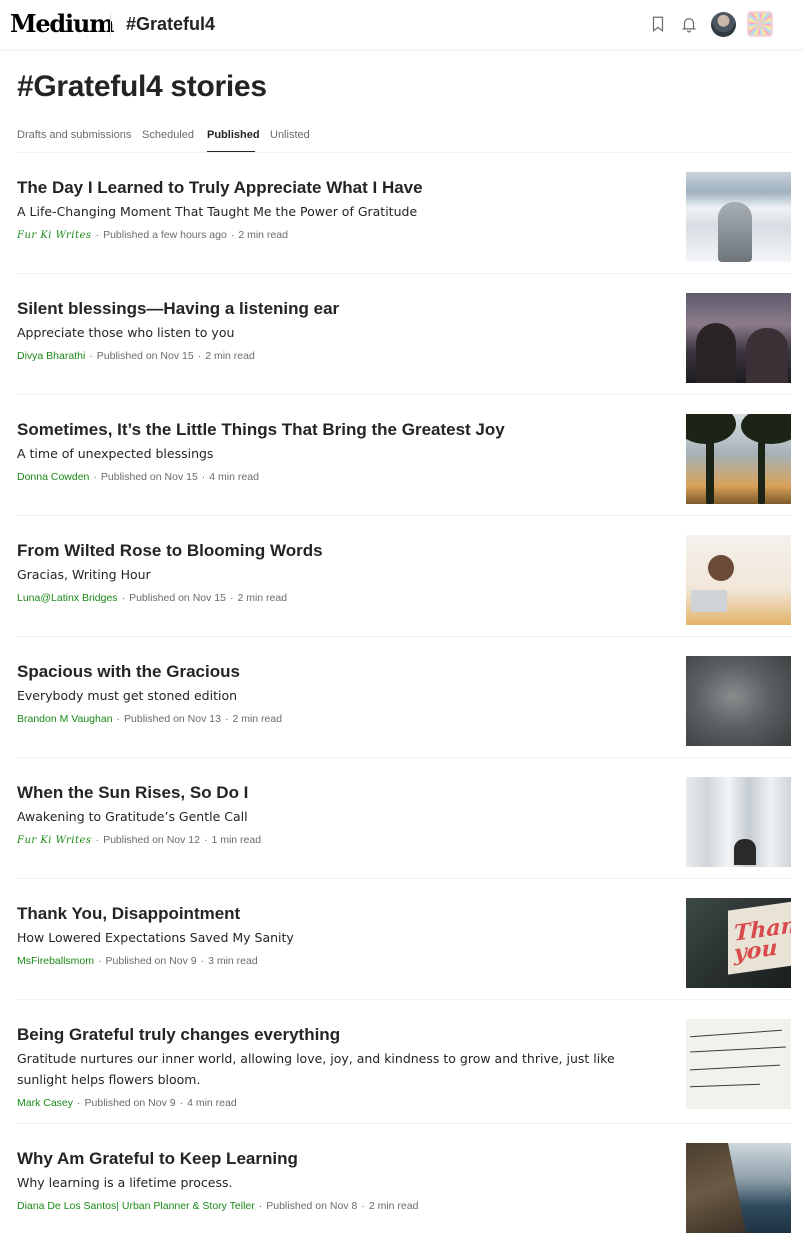 This screenshot has width=805, height=1242. I want to click on bookmark-icon, so click(658, 24).